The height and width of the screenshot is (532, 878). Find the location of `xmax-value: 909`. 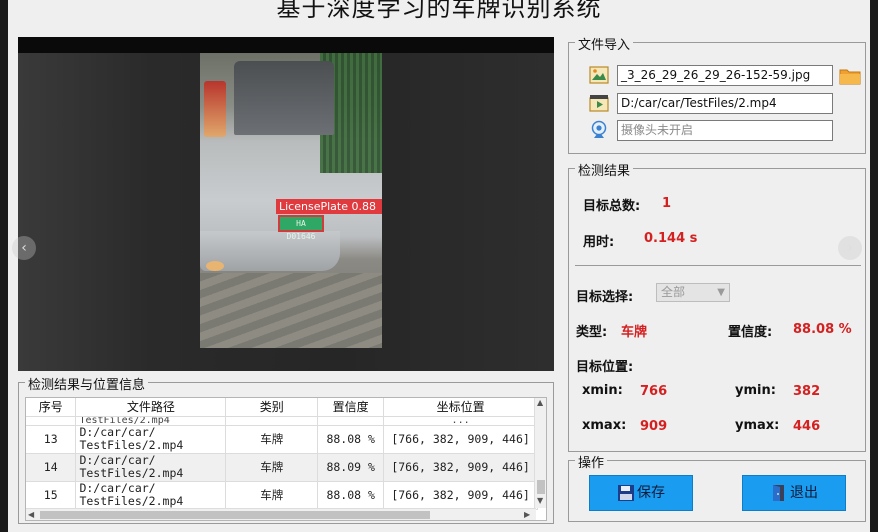

xmax-value: 909 is located at coordinates (654, 426).